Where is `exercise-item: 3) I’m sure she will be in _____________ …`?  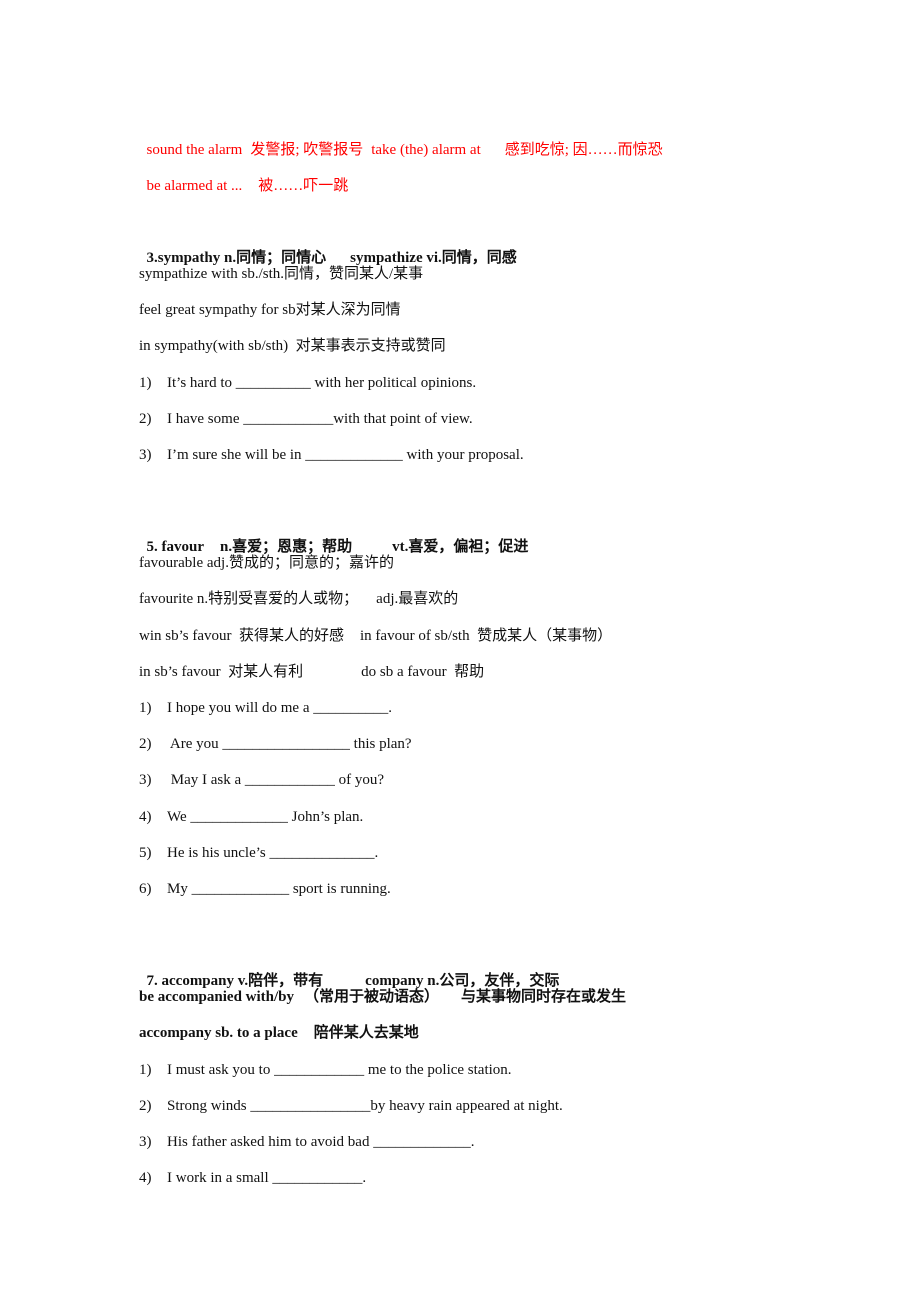 exercise-item: 3) I’m sure she will be in _____________ … is located at coordinates (331, 455).